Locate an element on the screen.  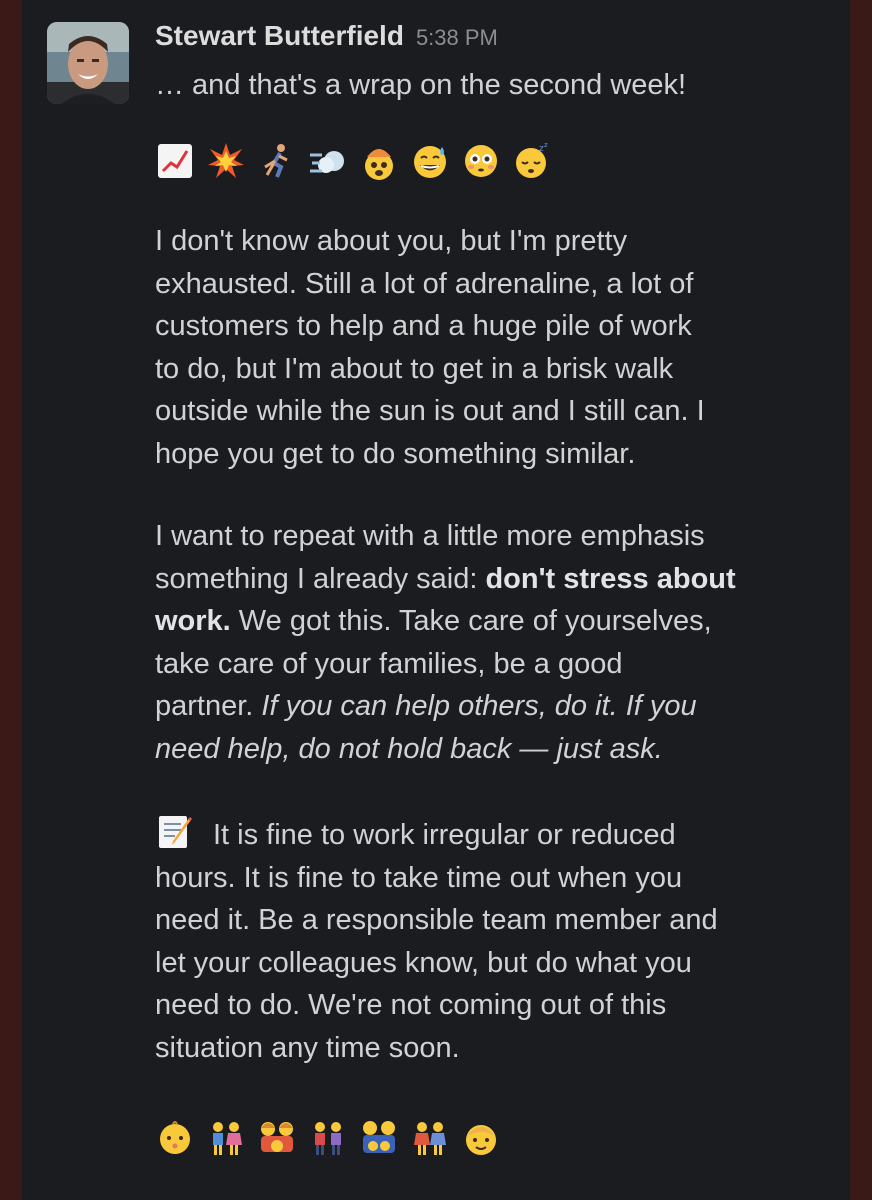
family-two-icon is located at coordinates (379, 1138).